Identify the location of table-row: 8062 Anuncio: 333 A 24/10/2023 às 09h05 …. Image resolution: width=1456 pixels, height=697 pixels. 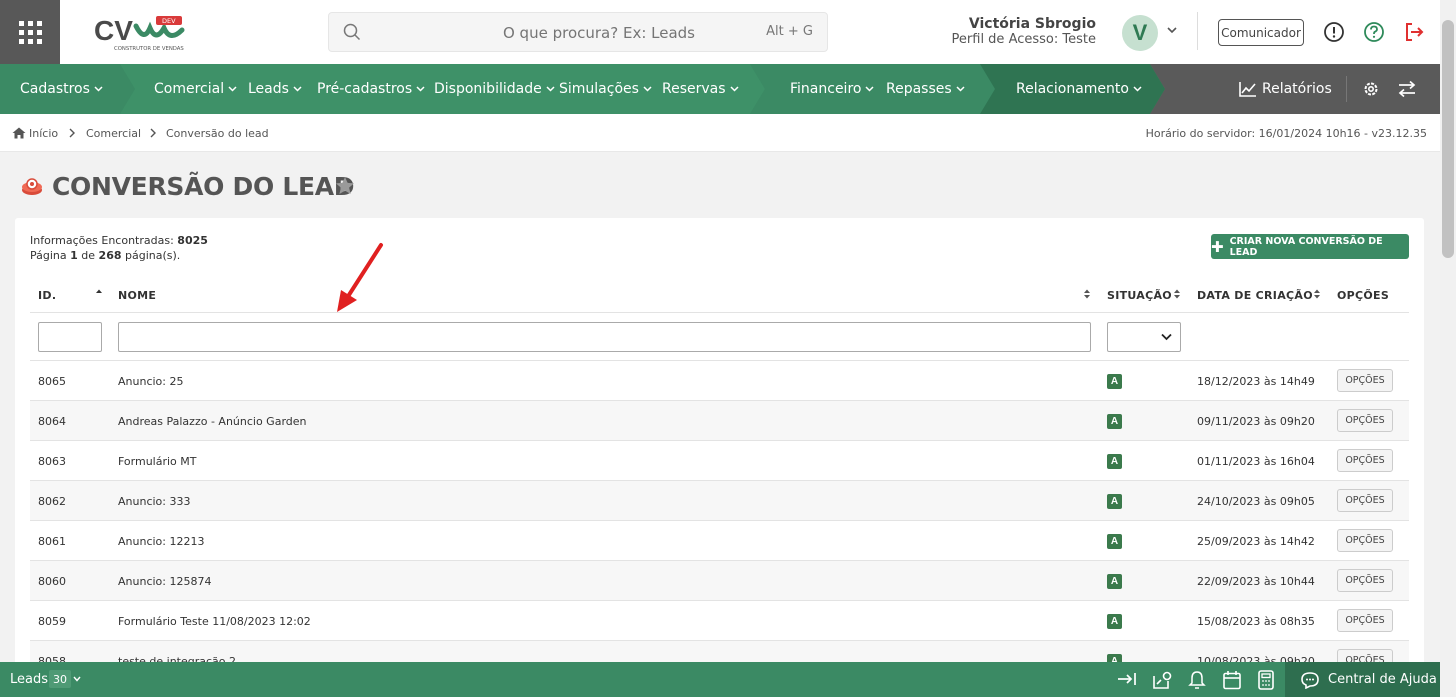
(719, 500).